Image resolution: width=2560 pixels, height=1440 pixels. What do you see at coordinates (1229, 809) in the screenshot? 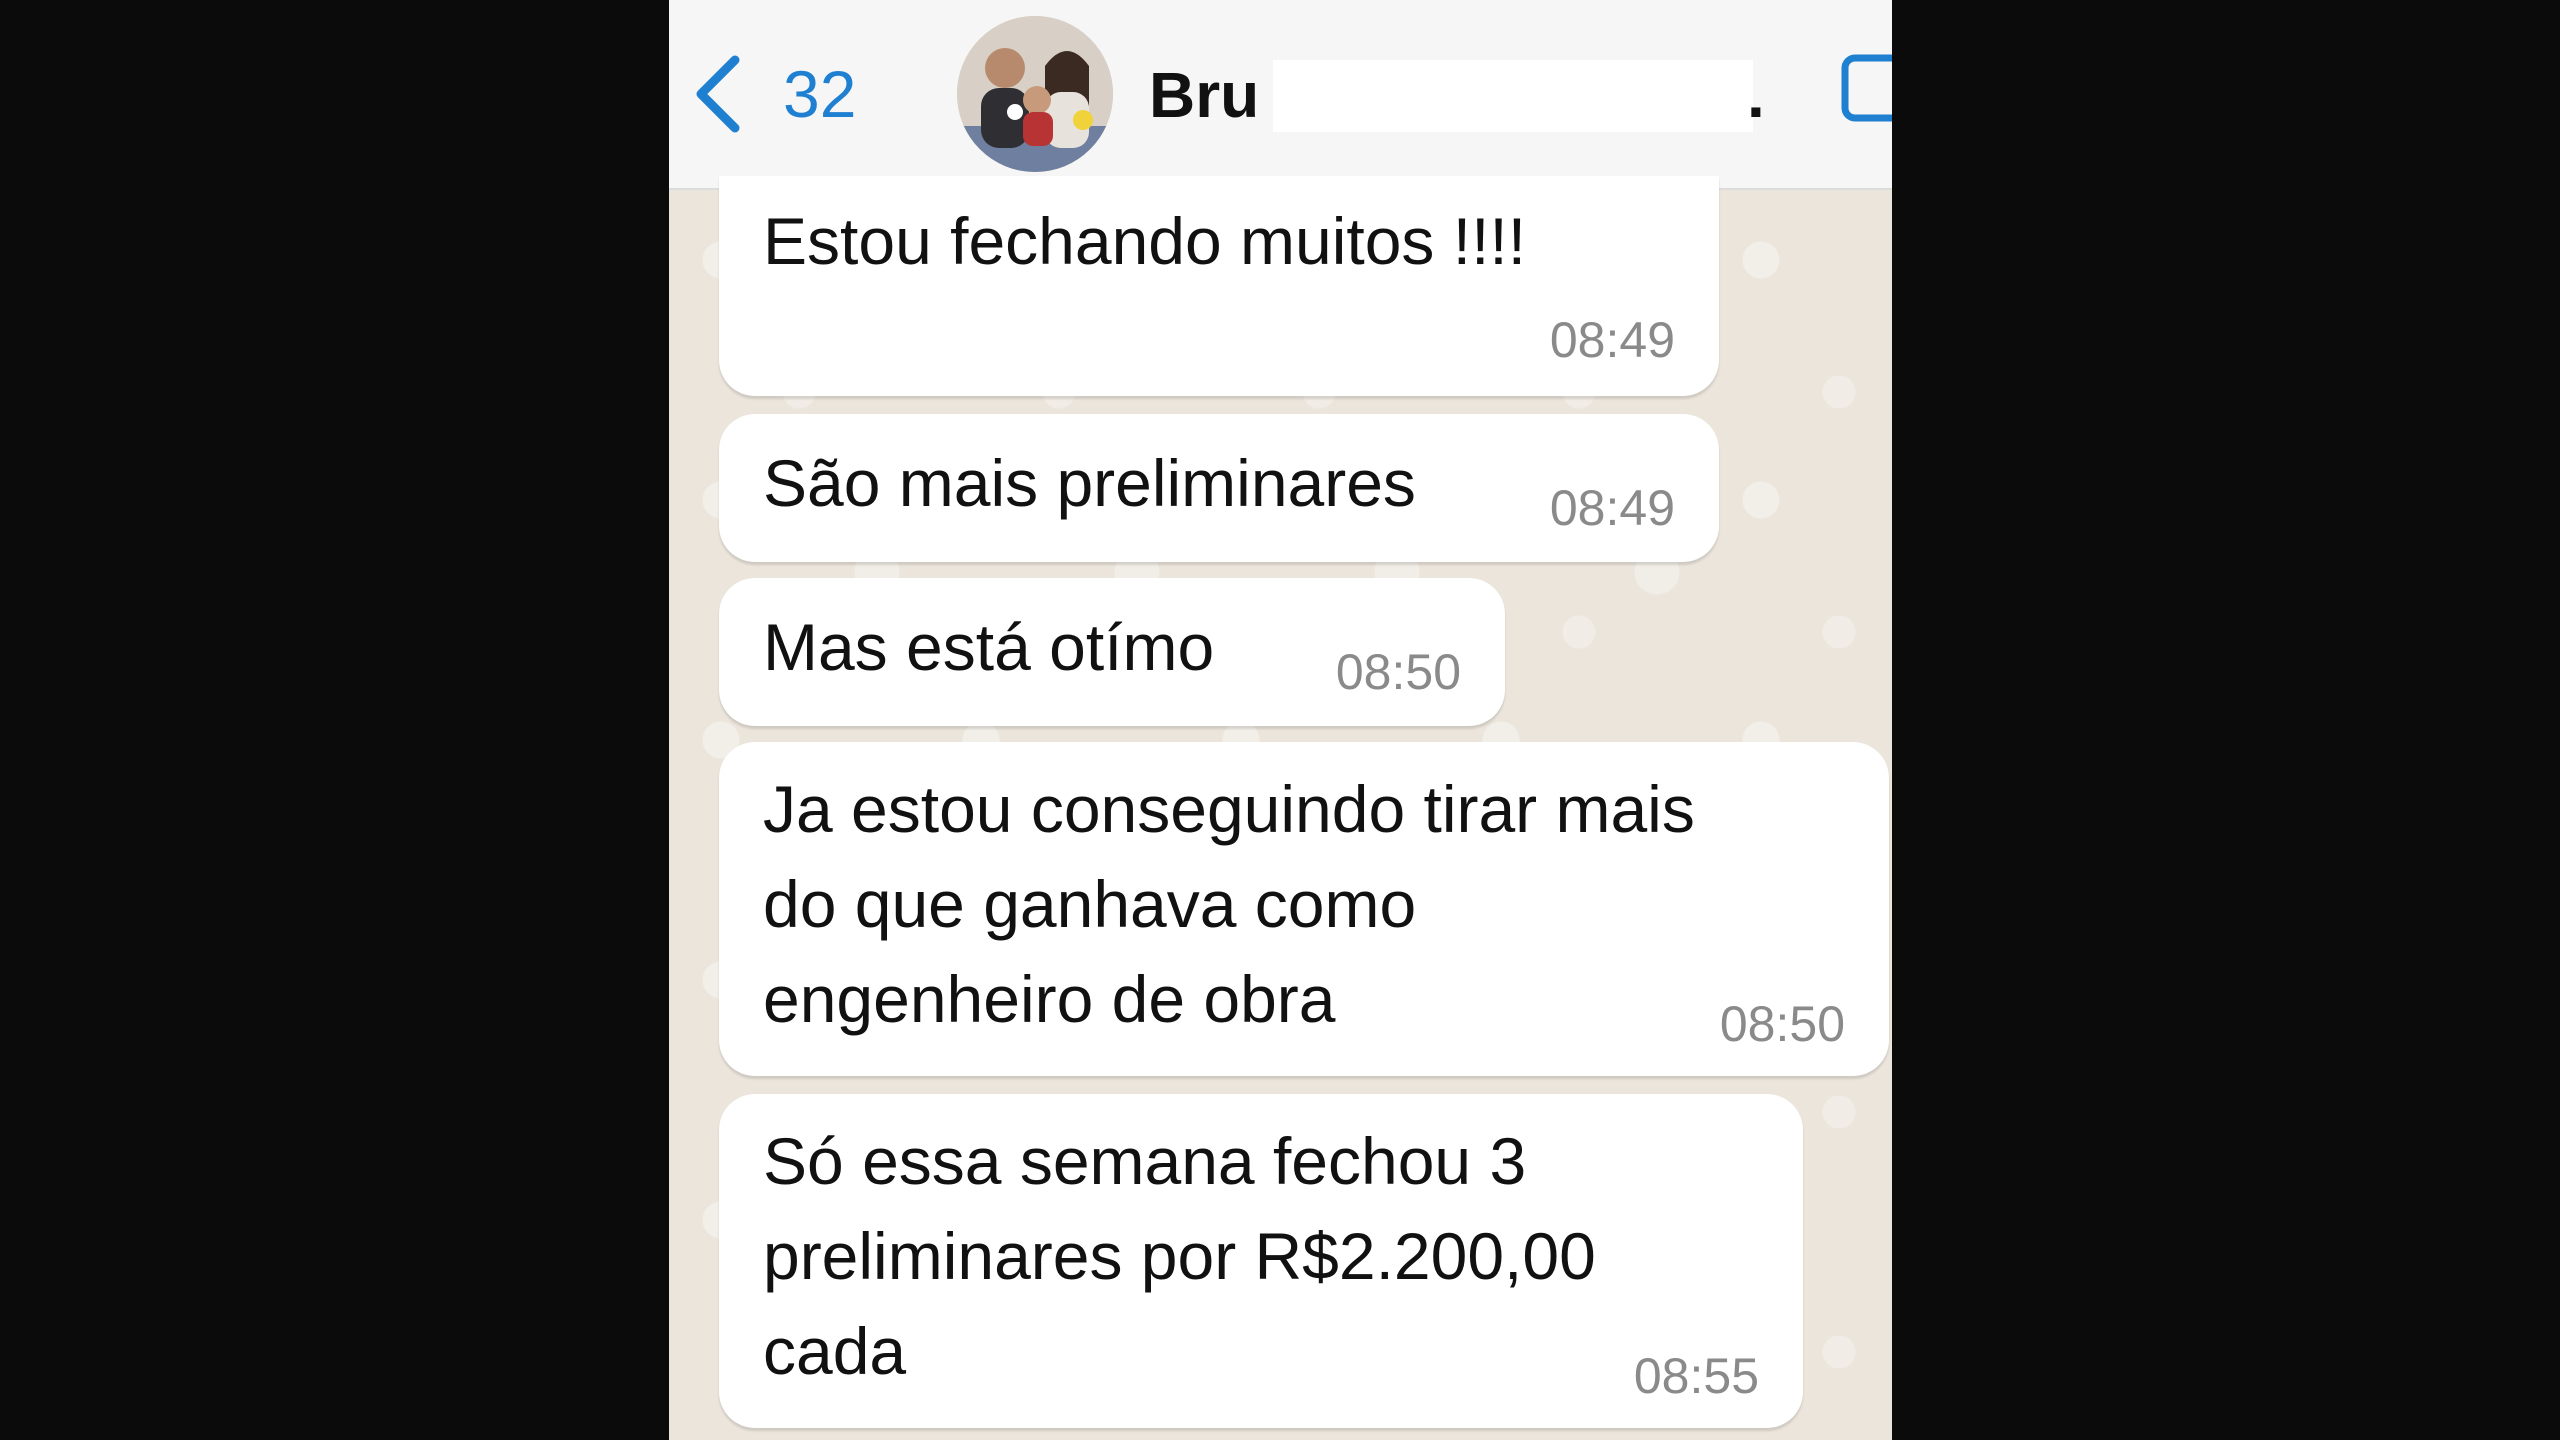
I see `message-text-line: Ja estou conseguindo tirar mais` at bounding box center [1229, 809].